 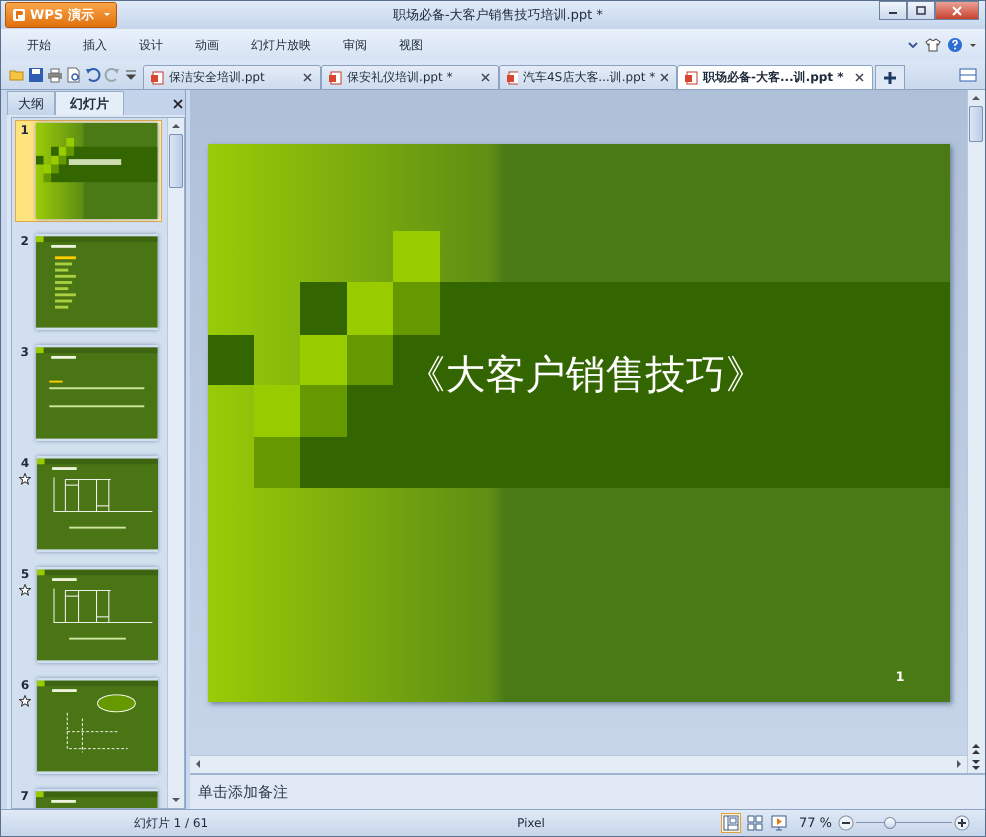 What do you see at coordinates (890, 823) in the screenshot?
I see `zoom-slider-thumb` at bounding box center [890, 823].